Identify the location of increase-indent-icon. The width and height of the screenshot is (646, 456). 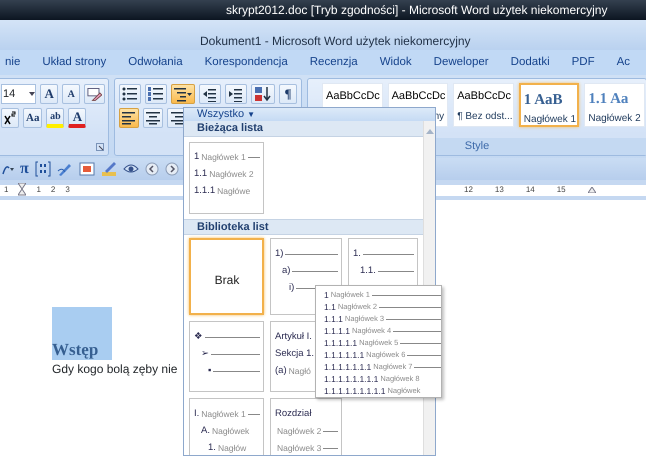
(236, 94).